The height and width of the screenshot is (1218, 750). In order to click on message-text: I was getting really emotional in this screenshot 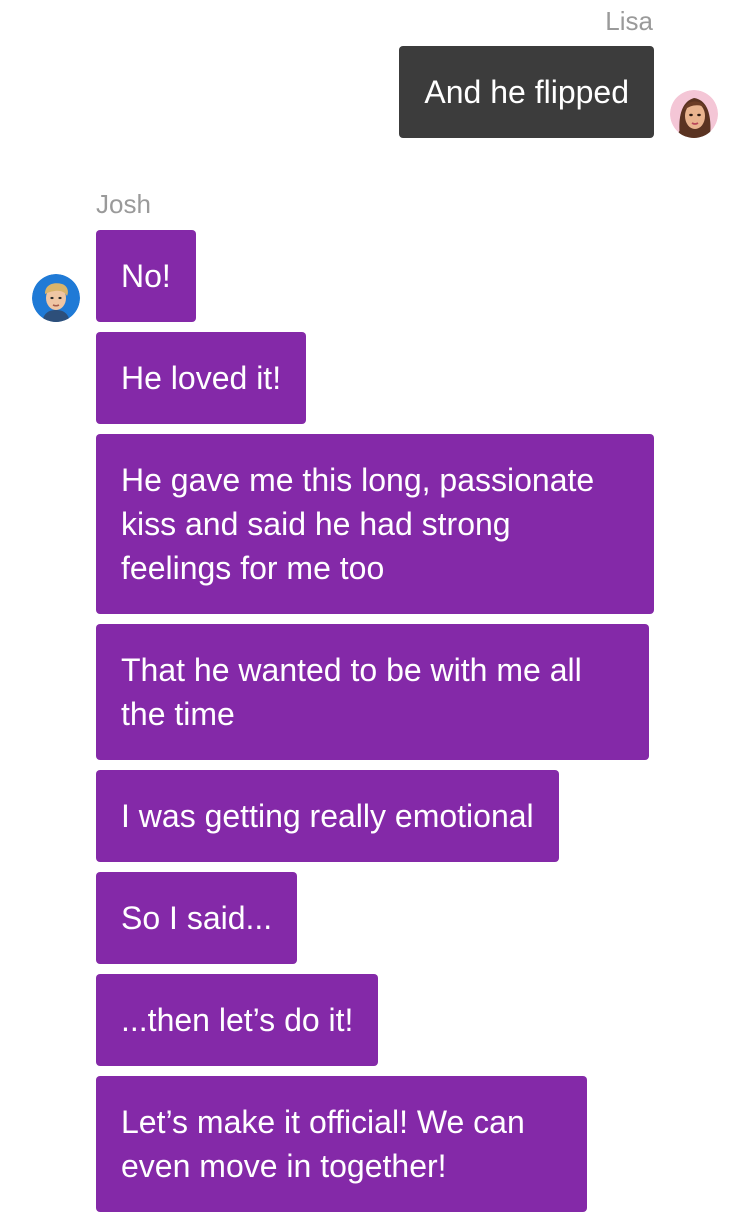, I will do `click(327, 816)`.